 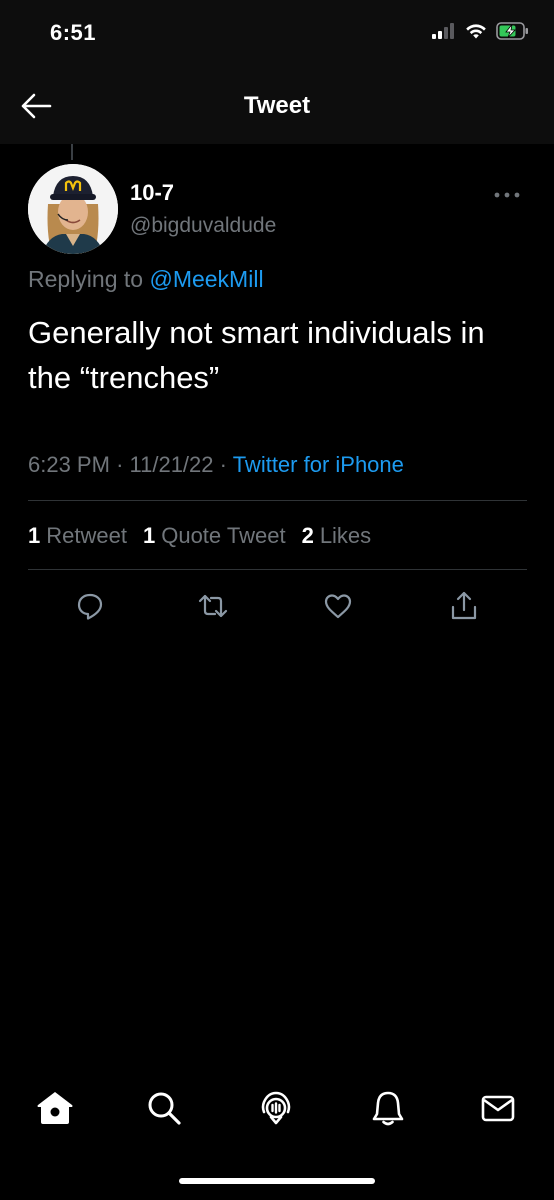 What do you see at coordinates (73, 209) in the screenshot?
I see `avatar` at bounding box center [73, 209].